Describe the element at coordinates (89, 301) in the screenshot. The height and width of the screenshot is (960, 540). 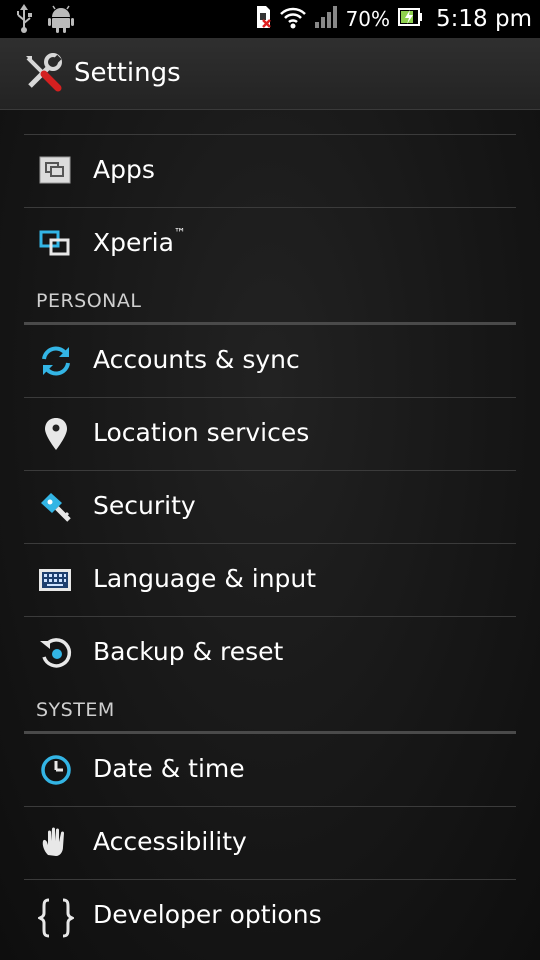
I see `section-header-label: PERSONAL` at that location.